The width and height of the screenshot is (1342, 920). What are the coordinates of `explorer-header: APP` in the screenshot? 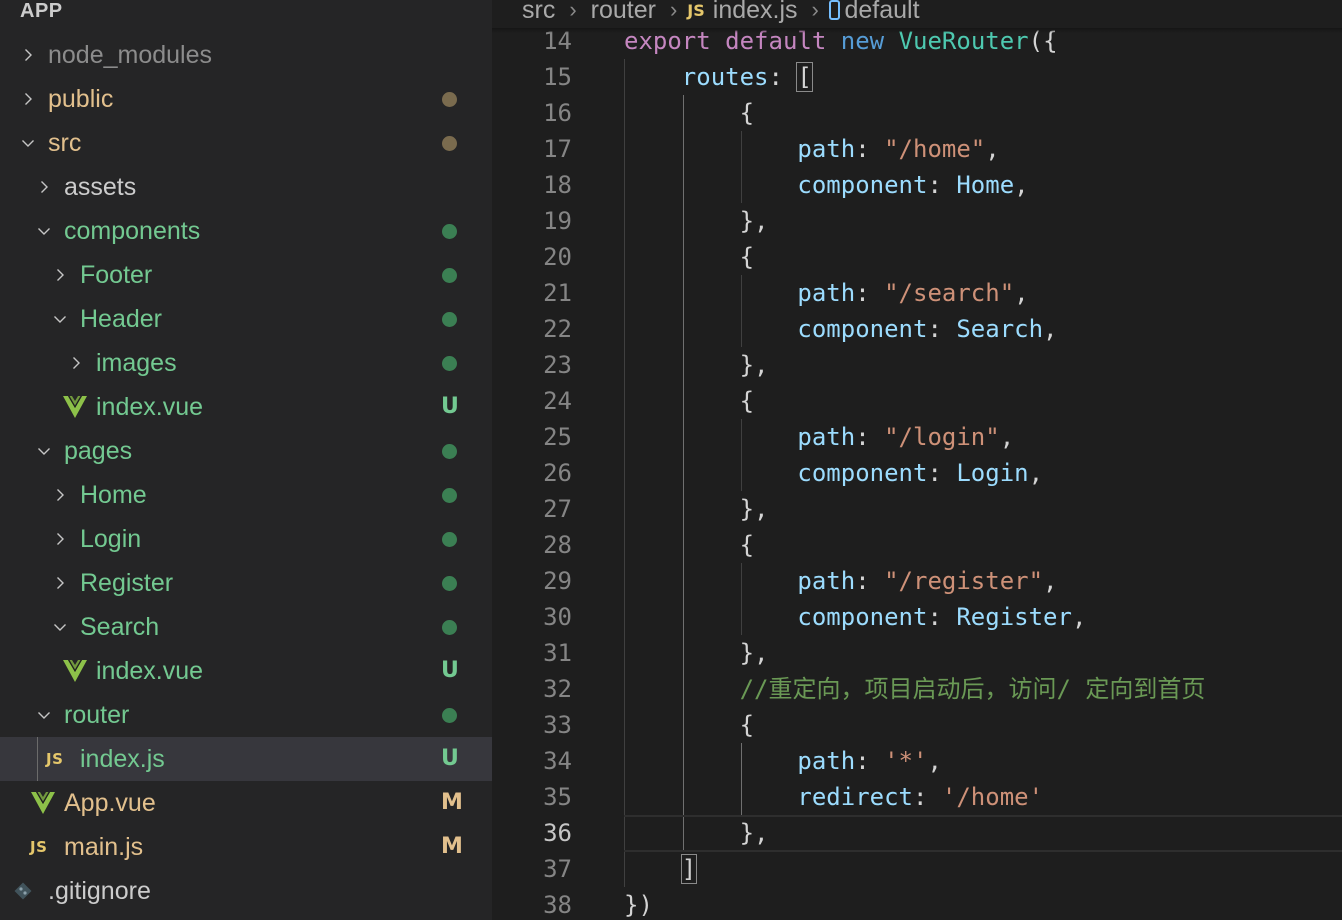 It's located at (41, 12).